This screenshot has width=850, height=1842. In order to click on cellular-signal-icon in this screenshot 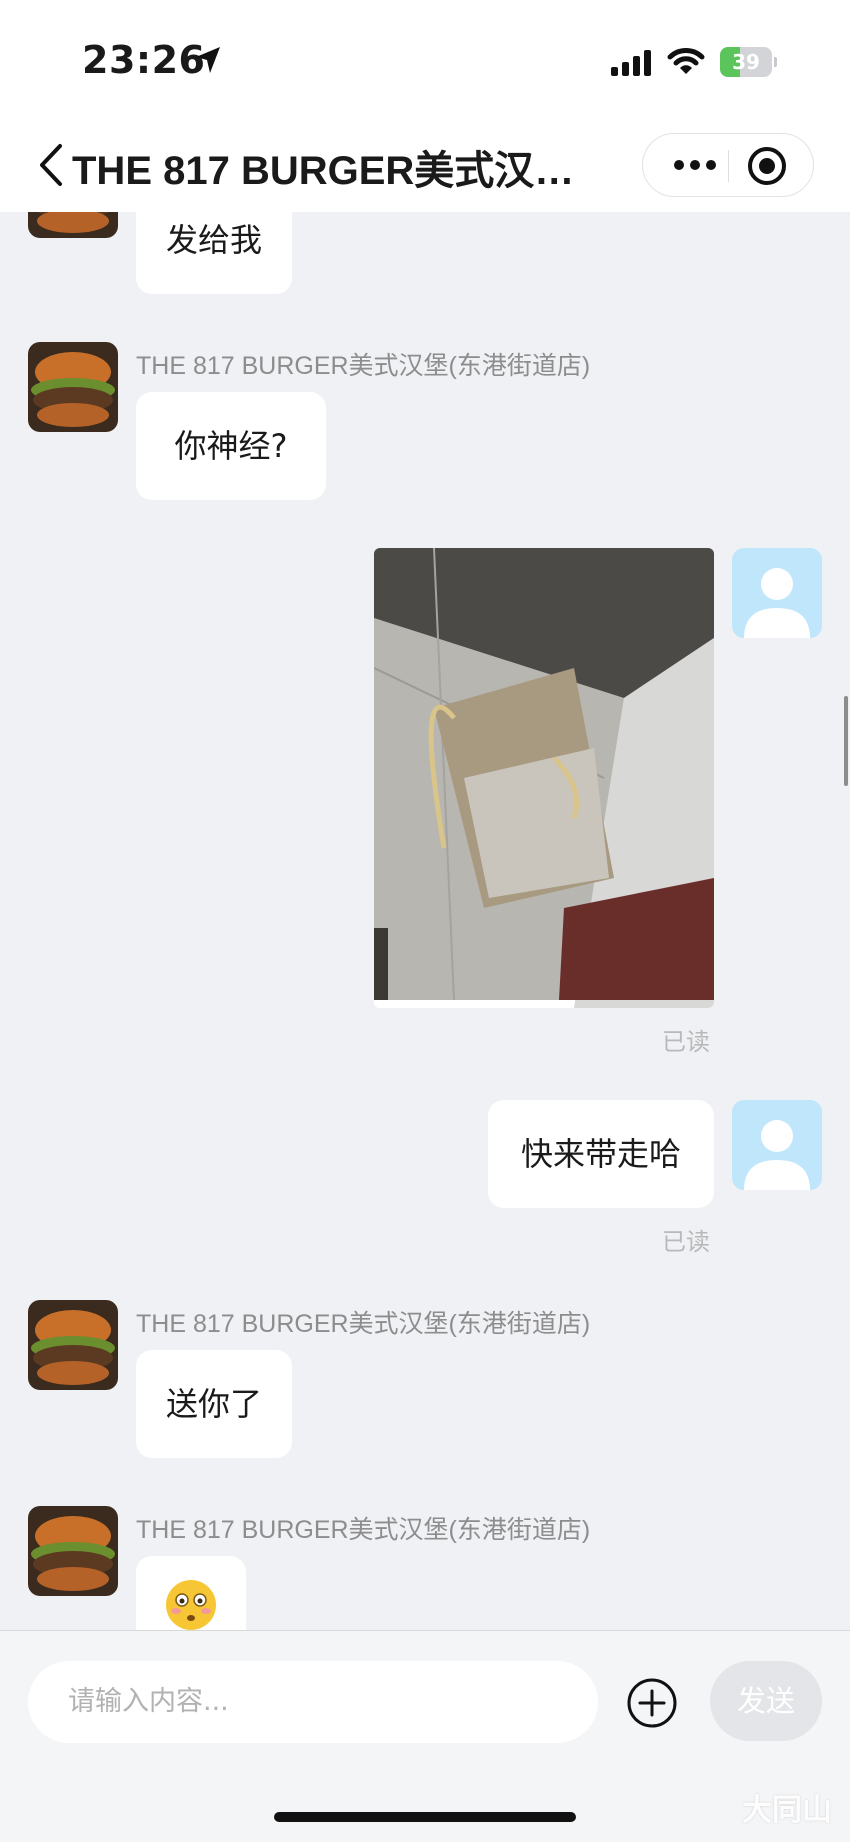, I will do `click(631, 63)`.